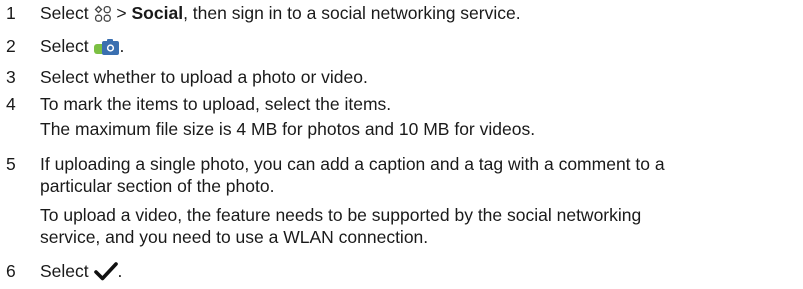 The height and width of the screenshot is (289, 803). What do you see at coordinates (103, 16) in the screenshot?
I see `menu-grid-icon` at bounding box center [103, 16].